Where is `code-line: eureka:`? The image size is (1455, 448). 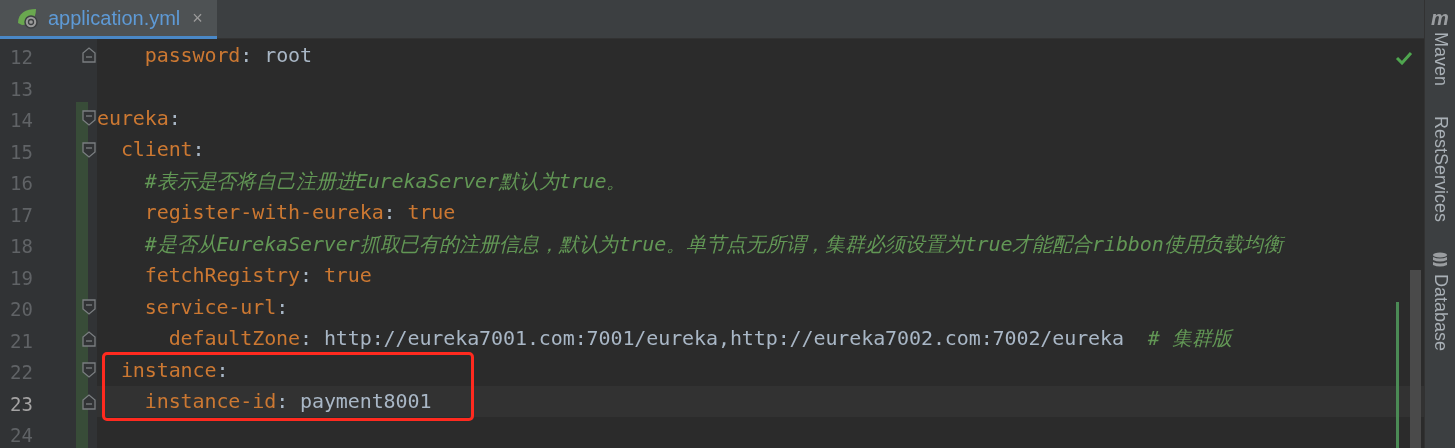 code-line: eureka: is located at coordinates (139, 118).